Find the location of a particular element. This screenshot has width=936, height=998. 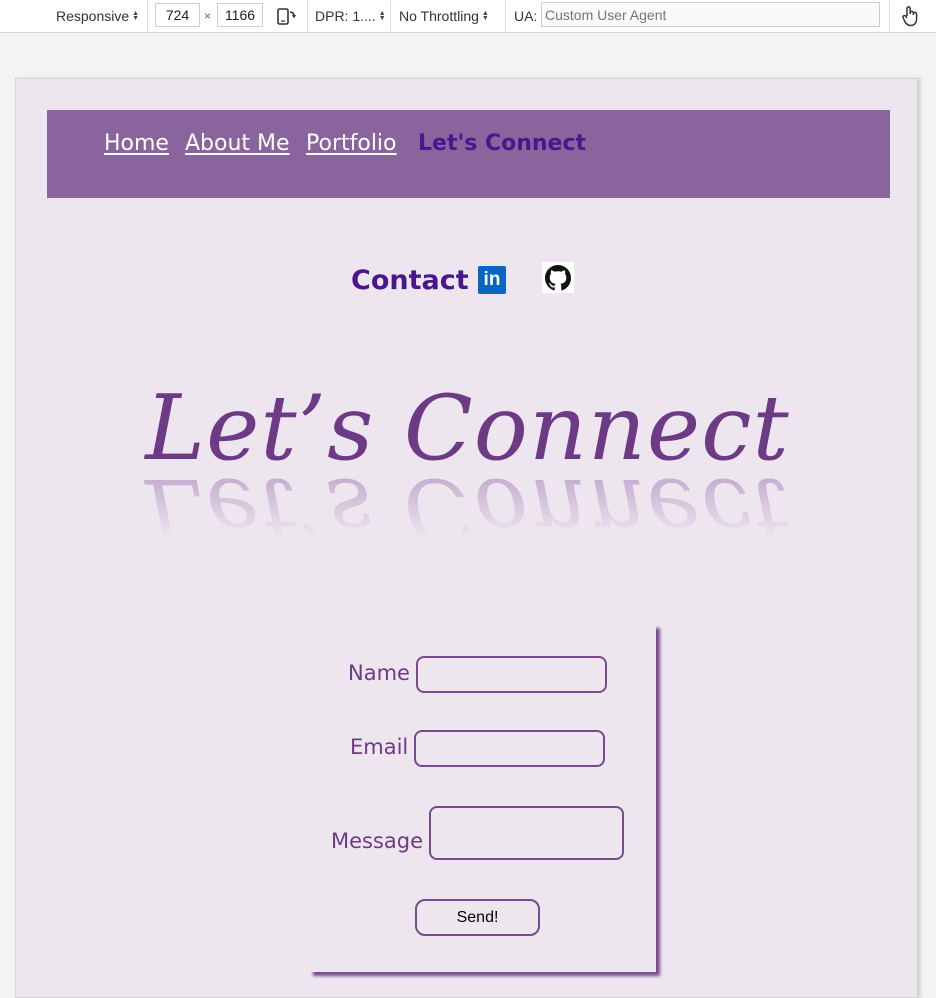

dimension-times: × is located at coordinates (208, 16).